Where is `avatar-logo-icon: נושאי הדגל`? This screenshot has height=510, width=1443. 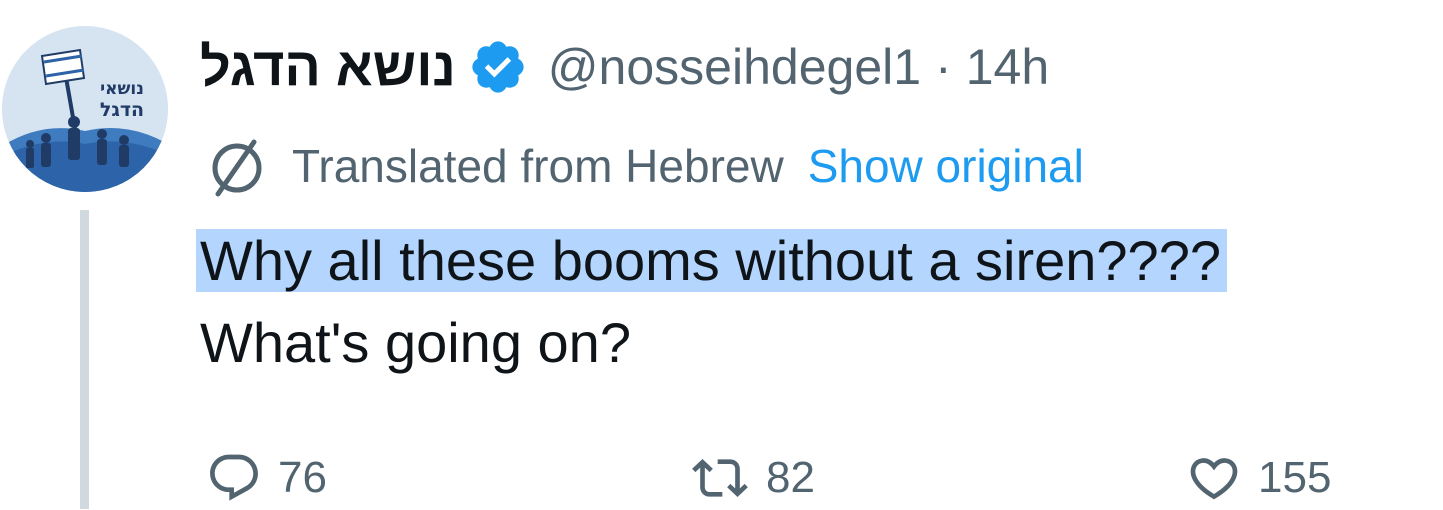
avatar-logo-icon: נושאי הדגל is located at coordinates (85, 109).